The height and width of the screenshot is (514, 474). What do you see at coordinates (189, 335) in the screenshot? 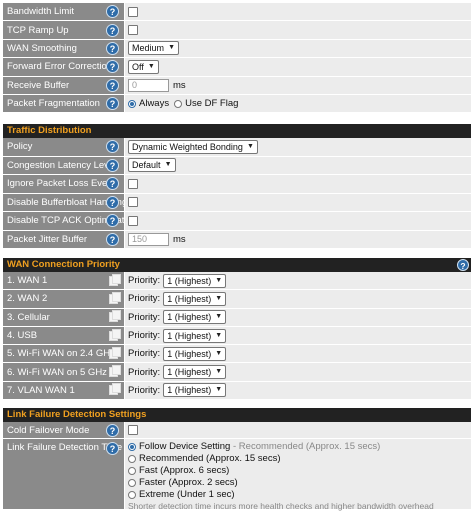
I see `4-usb-priority-select-value: 1 (Highest)` at bounding box center [189, 335].